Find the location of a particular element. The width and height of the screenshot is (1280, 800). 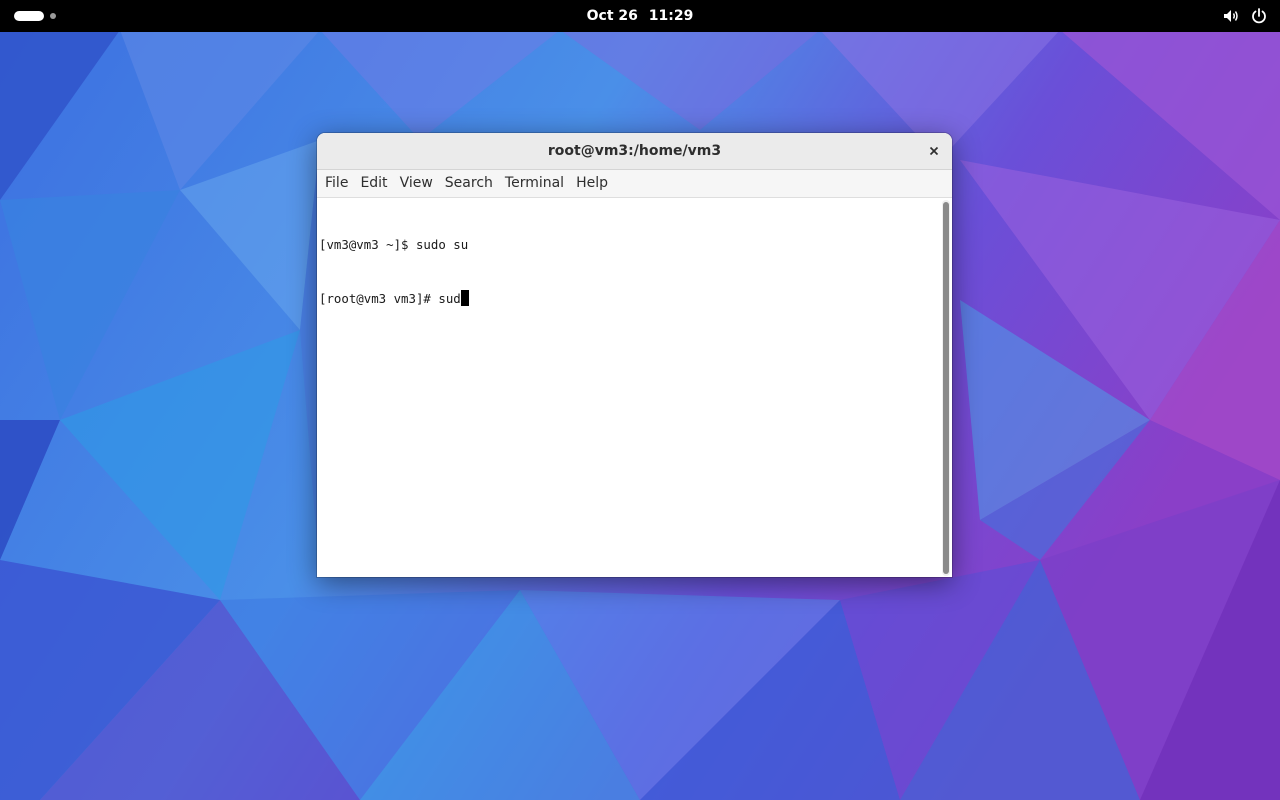

close-icon is located at coordinates (934, 151).